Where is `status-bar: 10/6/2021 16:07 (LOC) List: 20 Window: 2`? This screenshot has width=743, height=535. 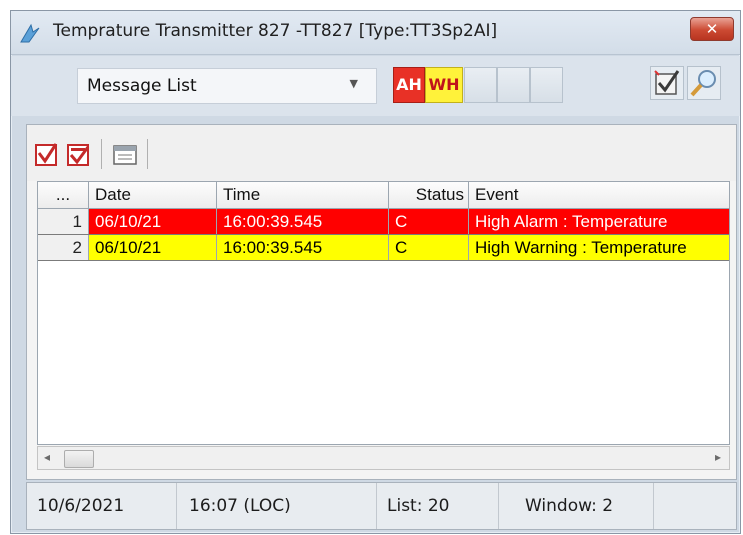 status-bar: 10/6/2021 16:07 (LOC) List: 20 Window: 2 is located at coordinates (381, 506).